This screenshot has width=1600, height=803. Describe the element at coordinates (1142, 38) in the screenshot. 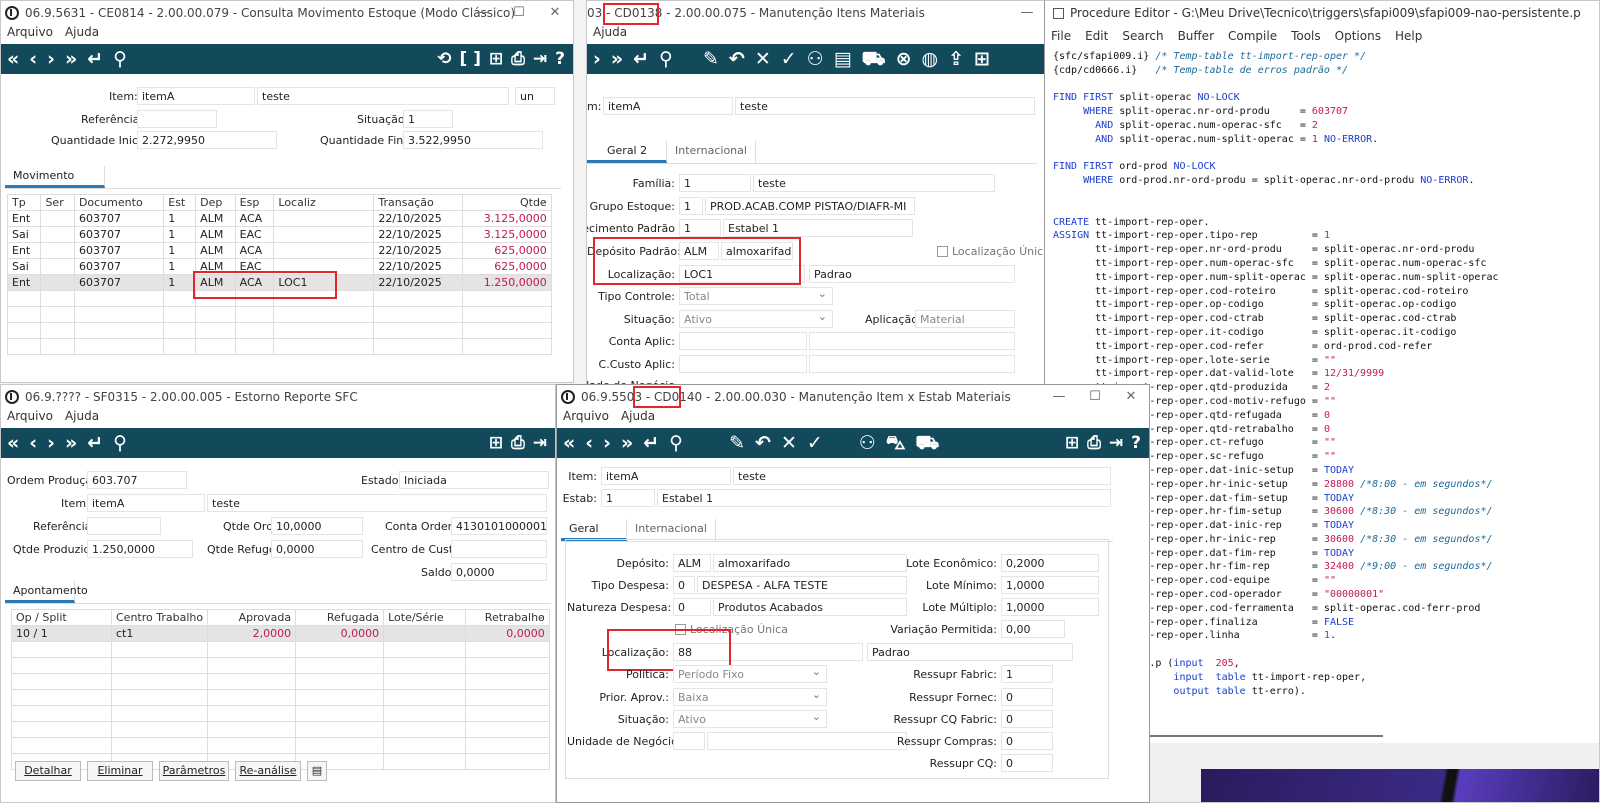

I see `menu-search: Search` at that location.